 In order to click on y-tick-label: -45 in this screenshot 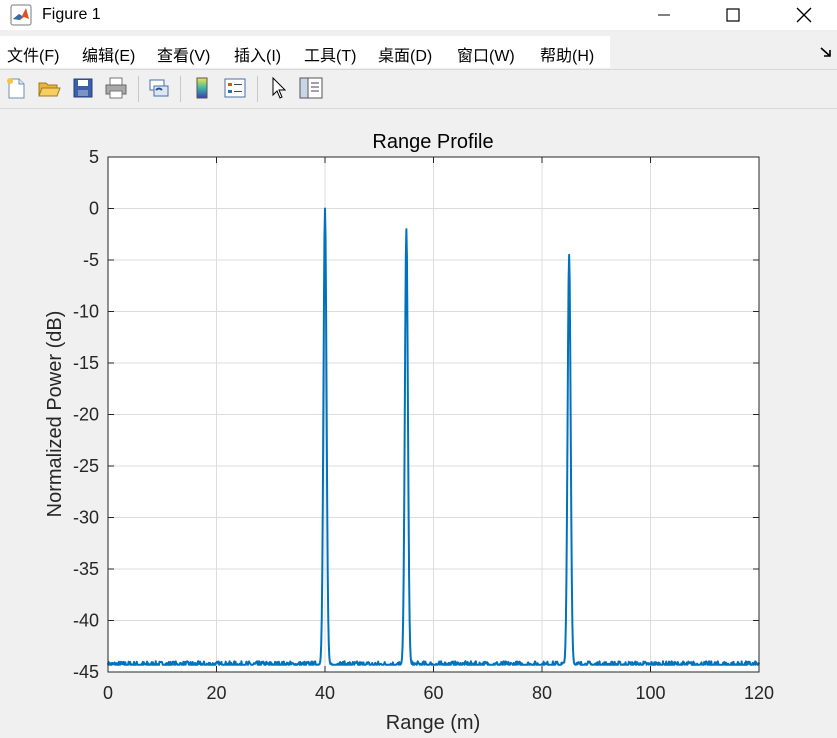, I will do `click(86, 672)`.